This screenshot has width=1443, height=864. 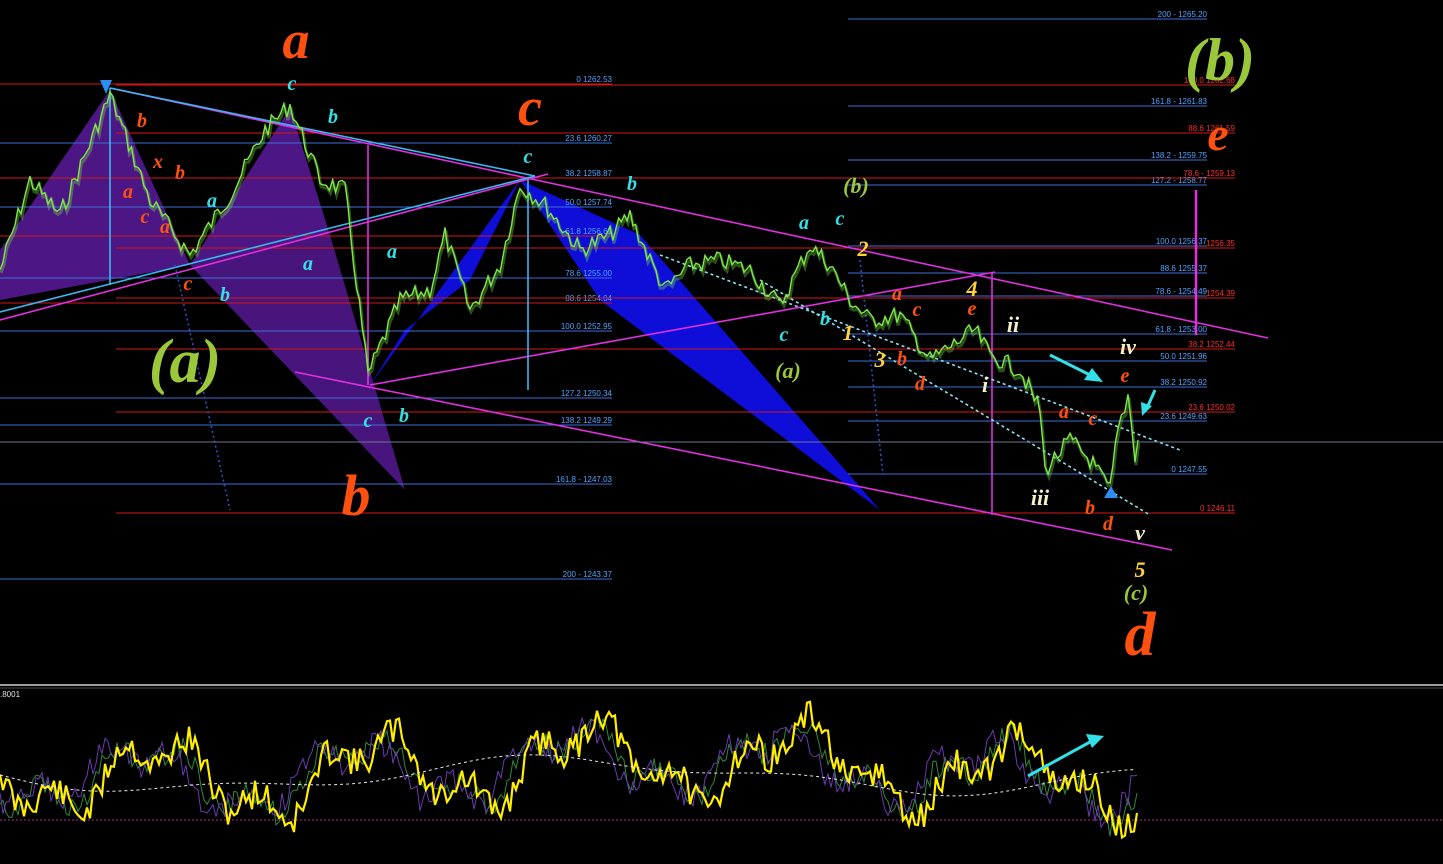 What do you see at coordinates (588, 574) in the screenshot?
I see `fib-left-label: 200 - 1243.37` at bounding box center [588, 574].